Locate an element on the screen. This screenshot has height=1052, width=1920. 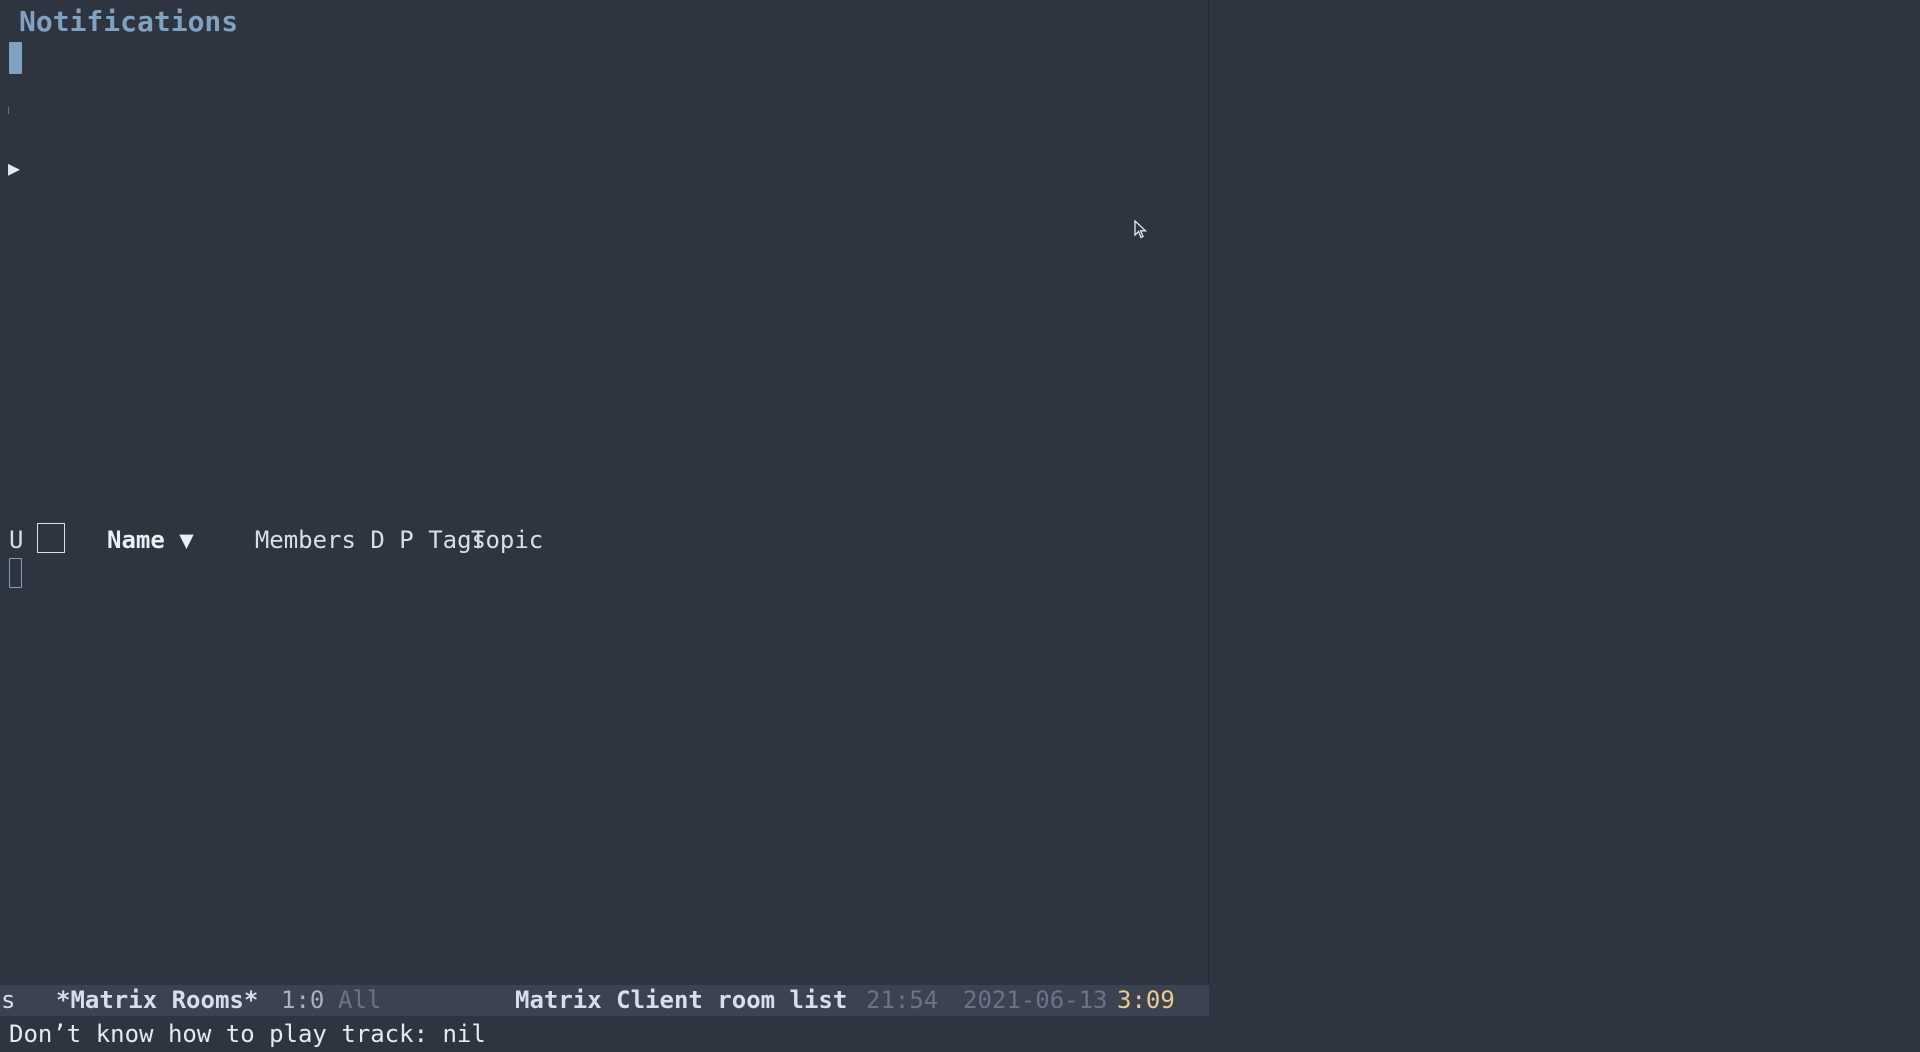
row-cursor is located at coordinates (15, 573).